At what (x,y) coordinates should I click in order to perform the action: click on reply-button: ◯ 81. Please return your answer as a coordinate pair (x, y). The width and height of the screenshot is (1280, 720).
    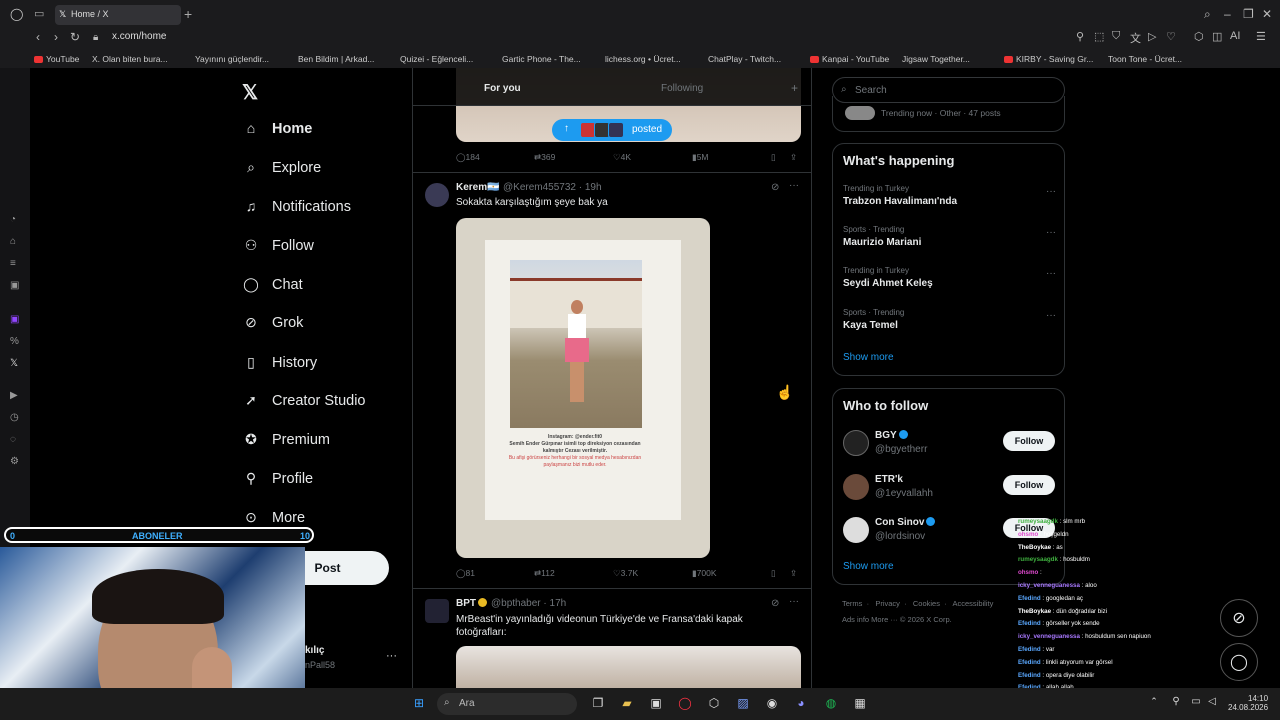
    Looking at the image, I should click on (465, 573).